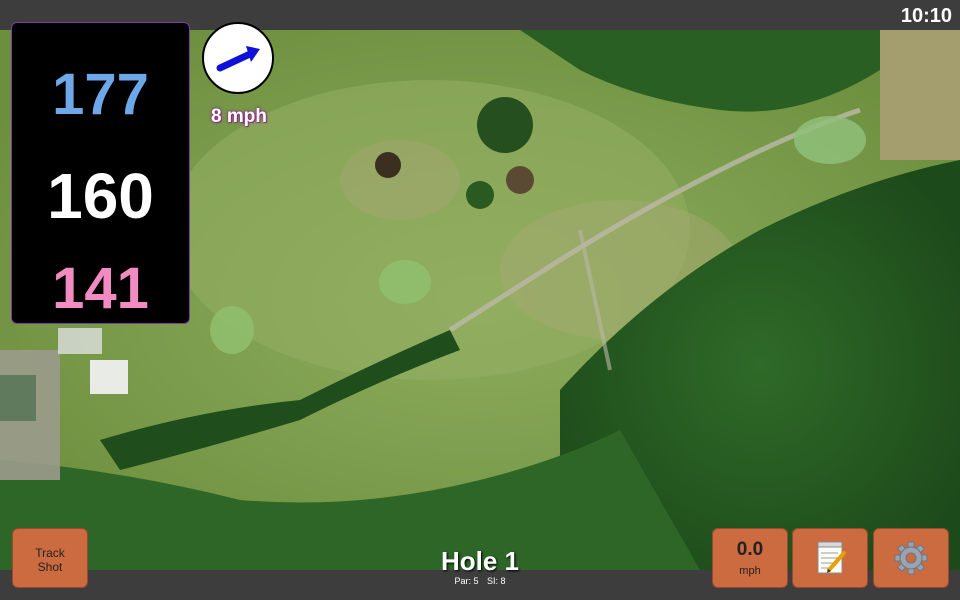 The height and width of the screenshot is (600, 960). I want to click on settings-button, so click(911, 558).